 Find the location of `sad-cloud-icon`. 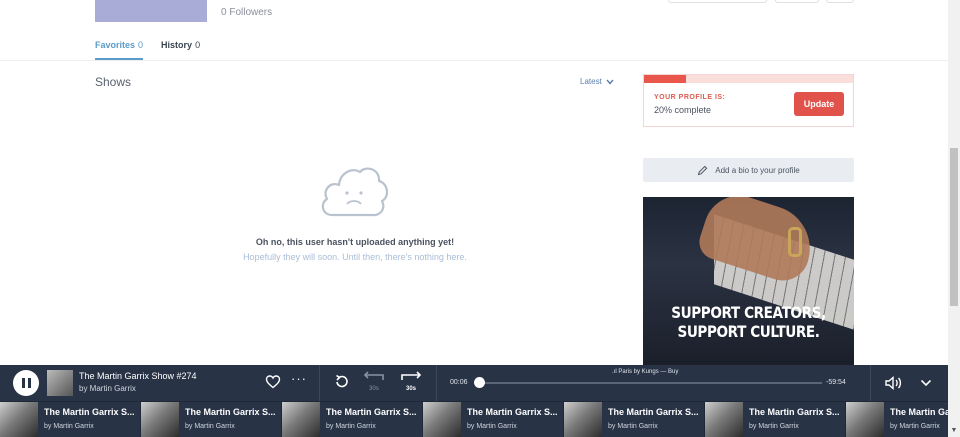

sad-cloud-icon is located at coordinates (355, 192).